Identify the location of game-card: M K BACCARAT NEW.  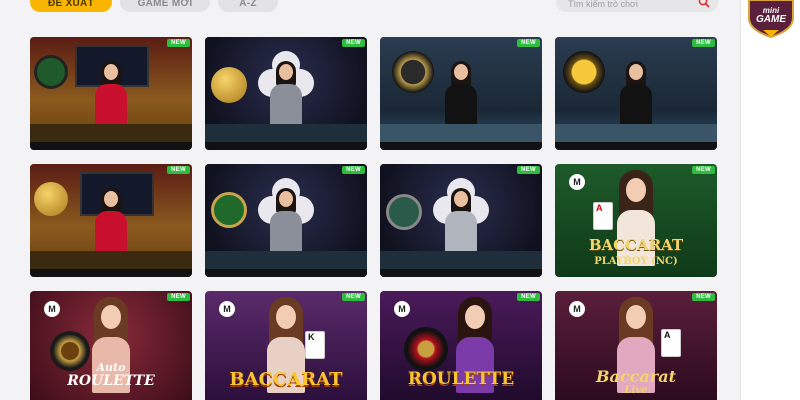
(286, 345).